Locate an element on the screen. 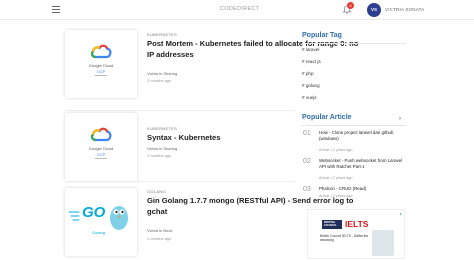  tag-link: # vuejs is located at coordinates (309, 97).